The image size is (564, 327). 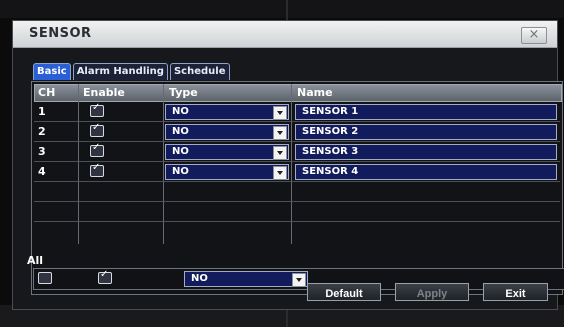 What do you see at coordinates (426, 112) in the screenshot?
I see `name-field: SENSOR 1` at bounding box center [426, 112].